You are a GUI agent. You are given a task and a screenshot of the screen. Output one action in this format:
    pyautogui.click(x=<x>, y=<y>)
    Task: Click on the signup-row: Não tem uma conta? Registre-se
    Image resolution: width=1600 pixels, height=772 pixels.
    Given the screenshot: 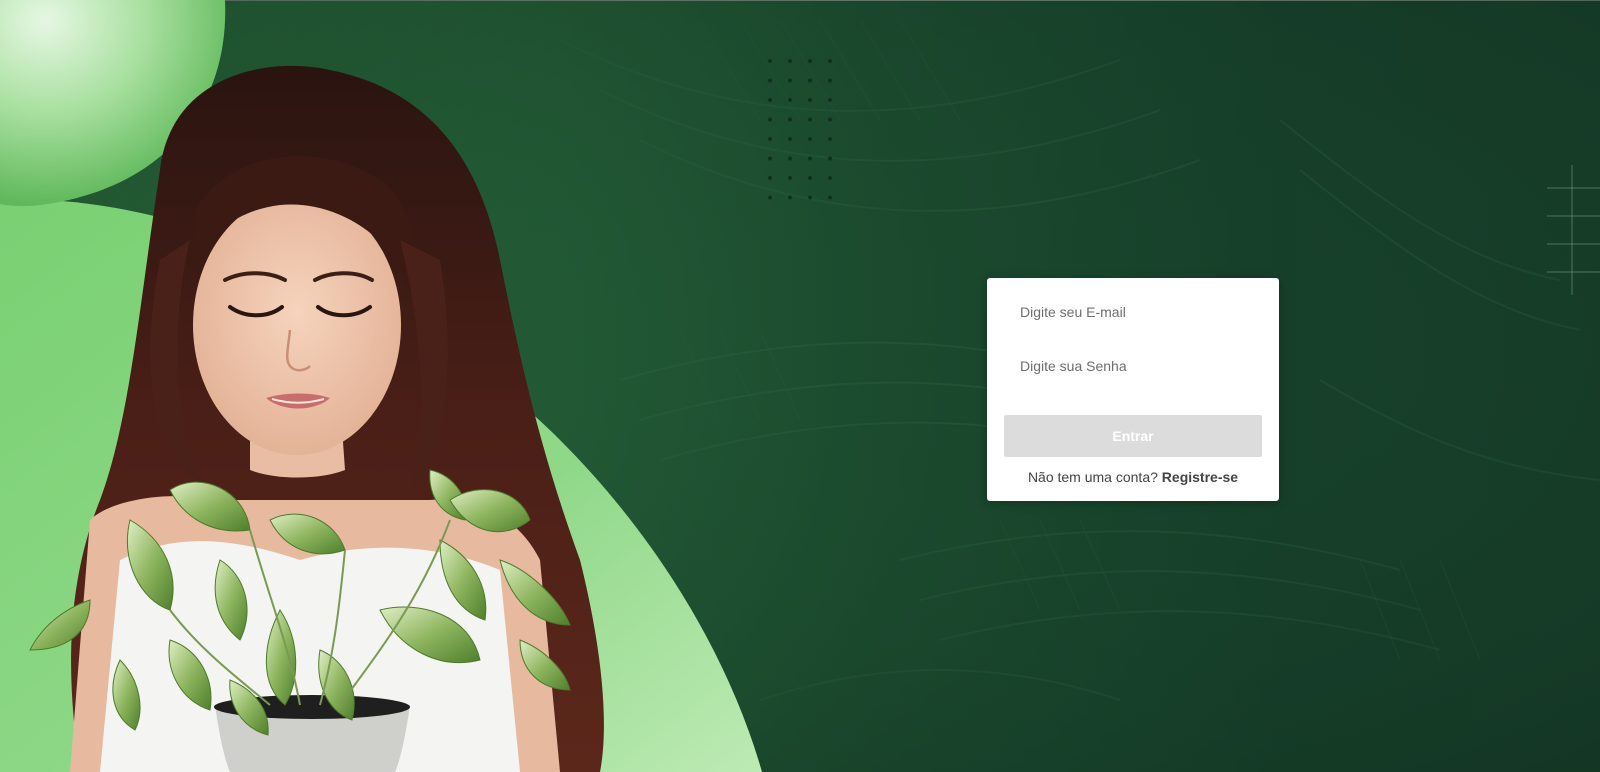 What is the action you would take?
    pyautogui.click(x=1133, y=477)
    